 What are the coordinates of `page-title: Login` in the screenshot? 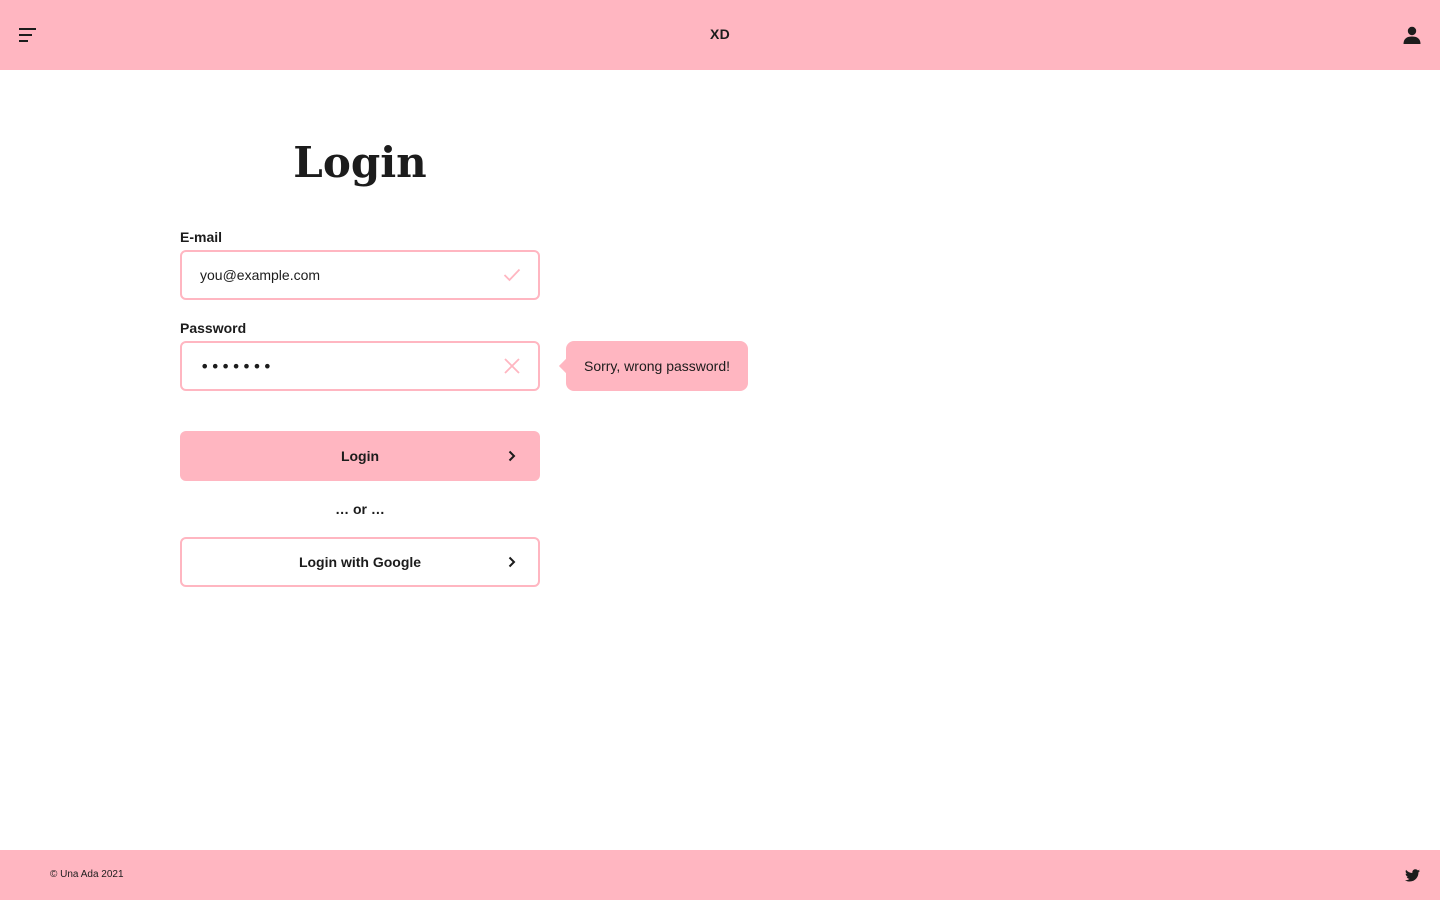 It's located at (360, 162).